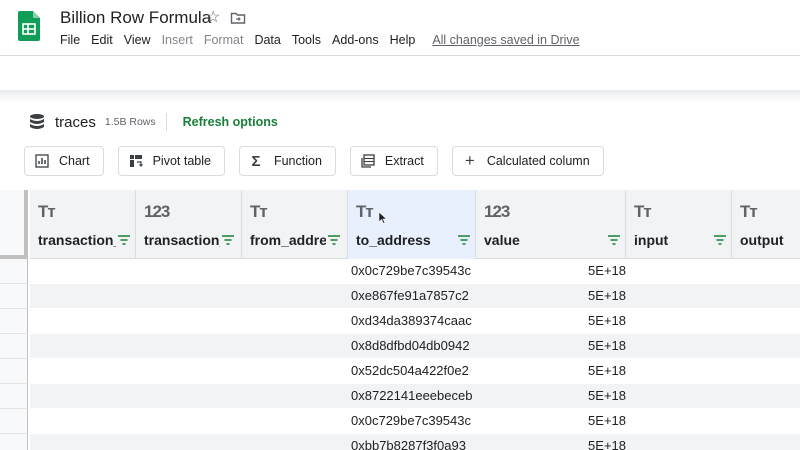 Image resolution: width=800 pixels, height=450 pixels. I want to click on extract-button: Extract, so click(393, 161).